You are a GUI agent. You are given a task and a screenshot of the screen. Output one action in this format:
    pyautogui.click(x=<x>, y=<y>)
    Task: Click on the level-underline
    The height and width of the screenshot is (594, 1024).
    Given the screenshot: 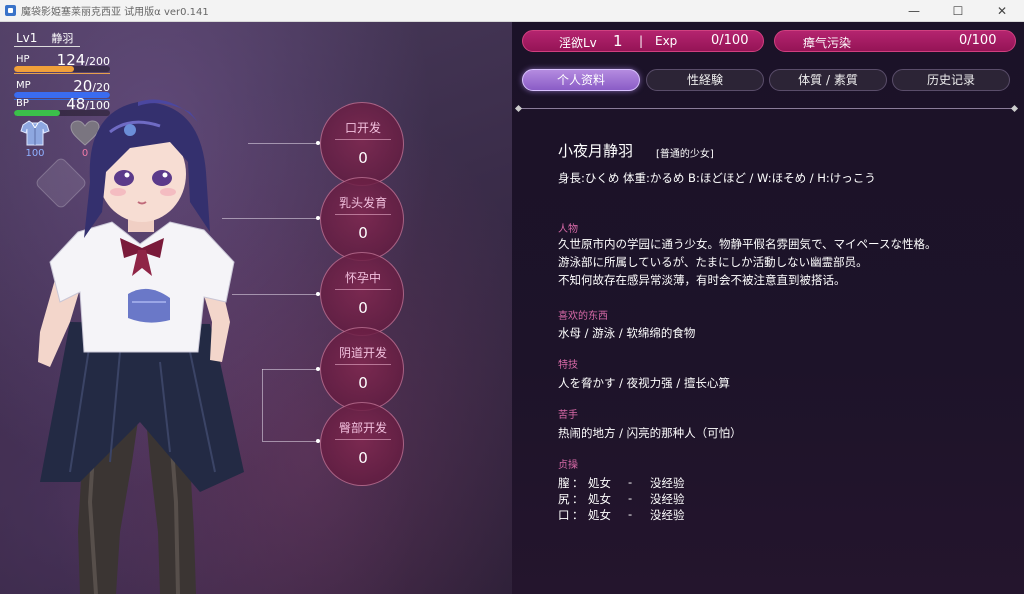 What is the action you would take?
    pyautogui.click(x=47, y=46)
    